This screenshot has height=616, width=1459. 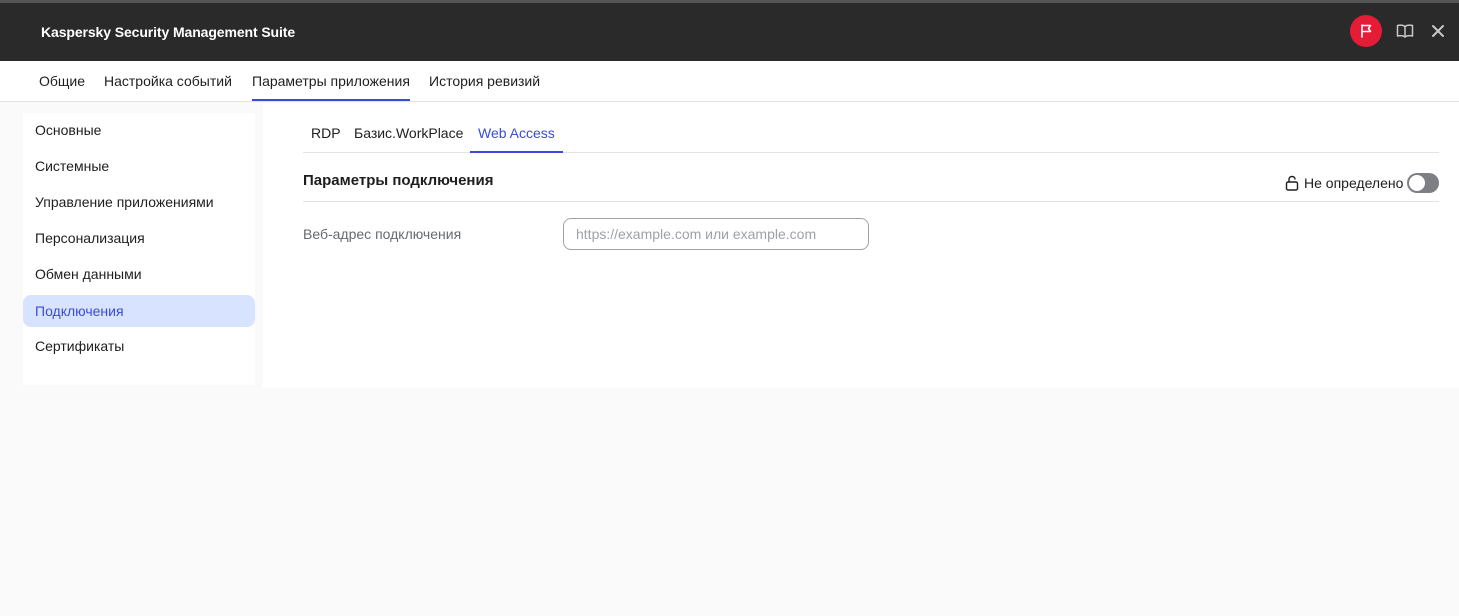 What do you see at coordinates (331, 81) in the screenshot?
I see `tab-app-settings: Параметры приложения` at bounding box center [331, 81].